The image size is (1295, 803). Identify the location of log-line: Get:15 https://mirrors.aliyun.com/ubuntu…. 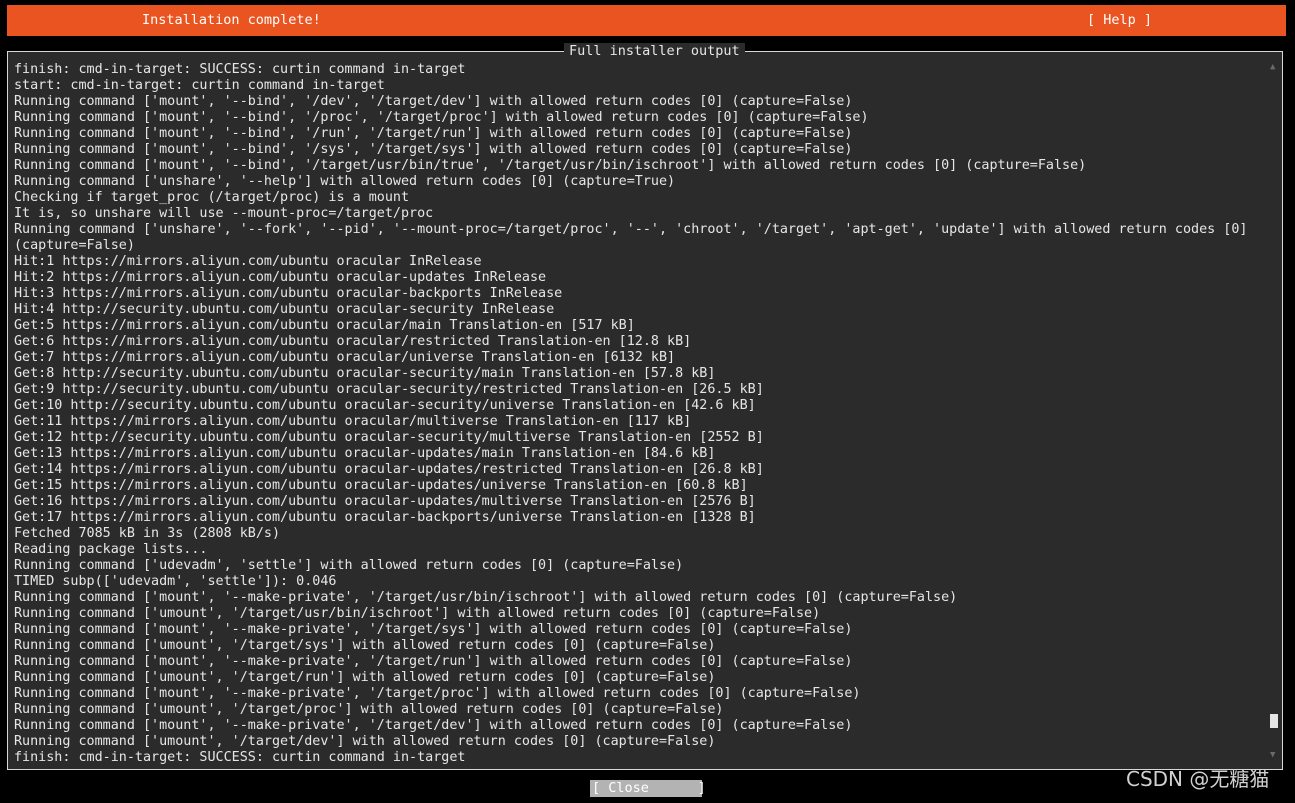
(381, 485).